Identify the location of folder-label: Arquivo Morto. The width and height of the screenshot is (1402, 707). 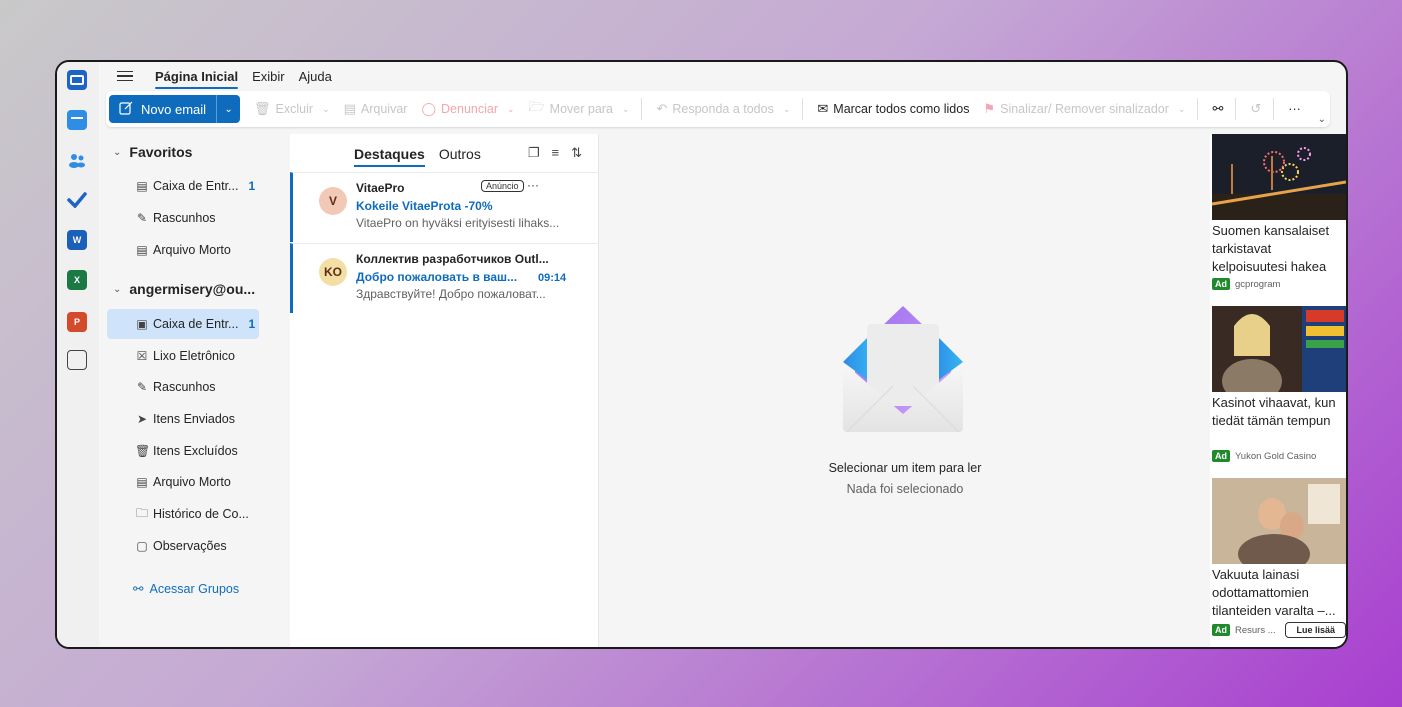
(192, 482).